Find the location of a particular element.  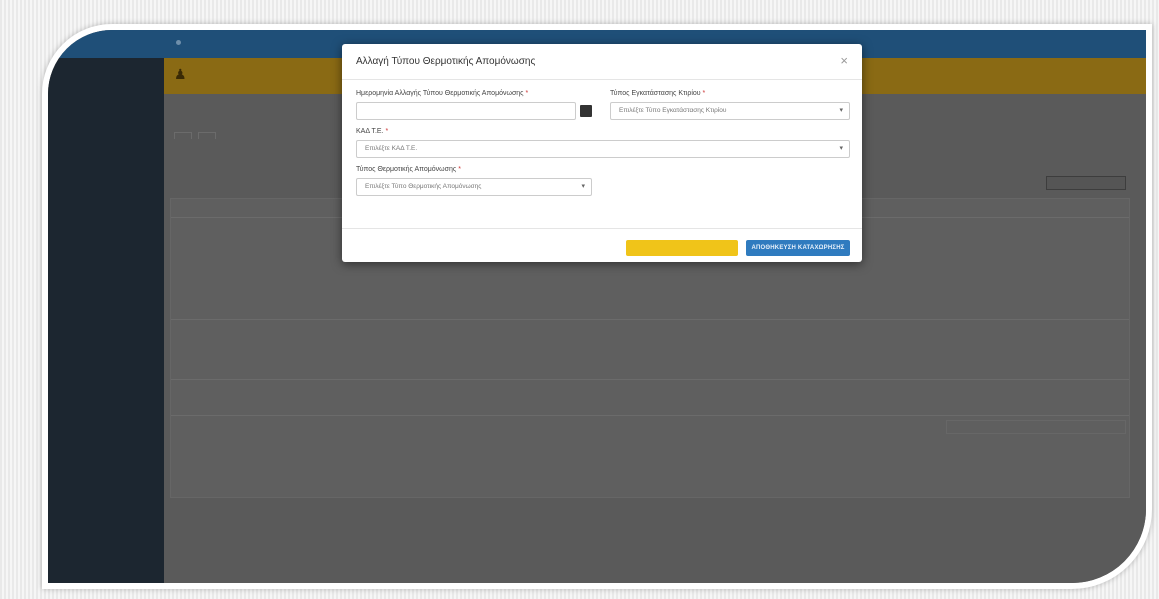

date-field is located at coordinates (466, 111).